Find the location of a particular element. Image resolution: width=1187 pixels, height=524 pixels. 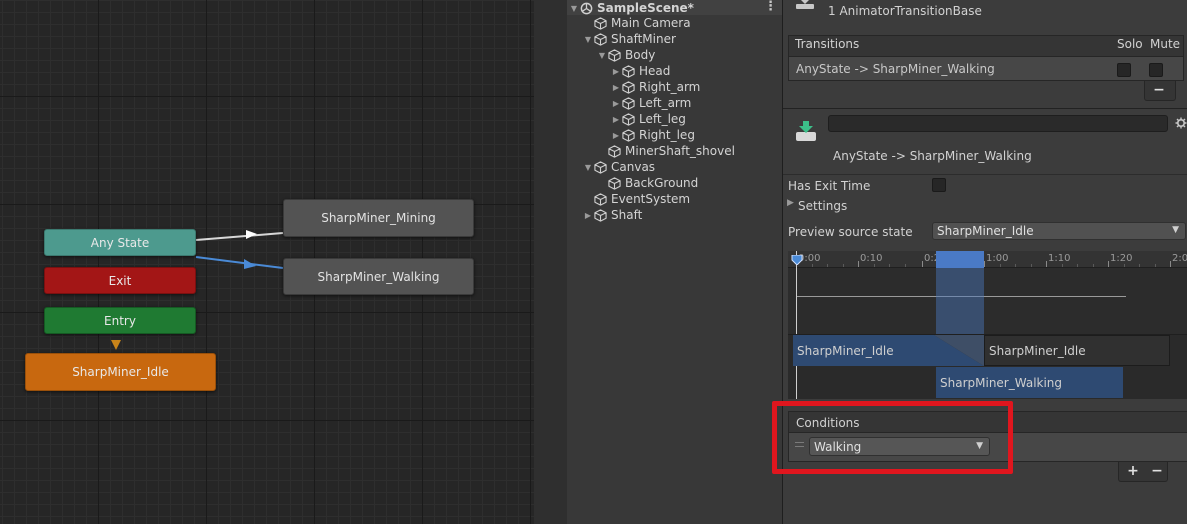

kebab-menu-icon: ⋮ is located at coordinates (770, 7).